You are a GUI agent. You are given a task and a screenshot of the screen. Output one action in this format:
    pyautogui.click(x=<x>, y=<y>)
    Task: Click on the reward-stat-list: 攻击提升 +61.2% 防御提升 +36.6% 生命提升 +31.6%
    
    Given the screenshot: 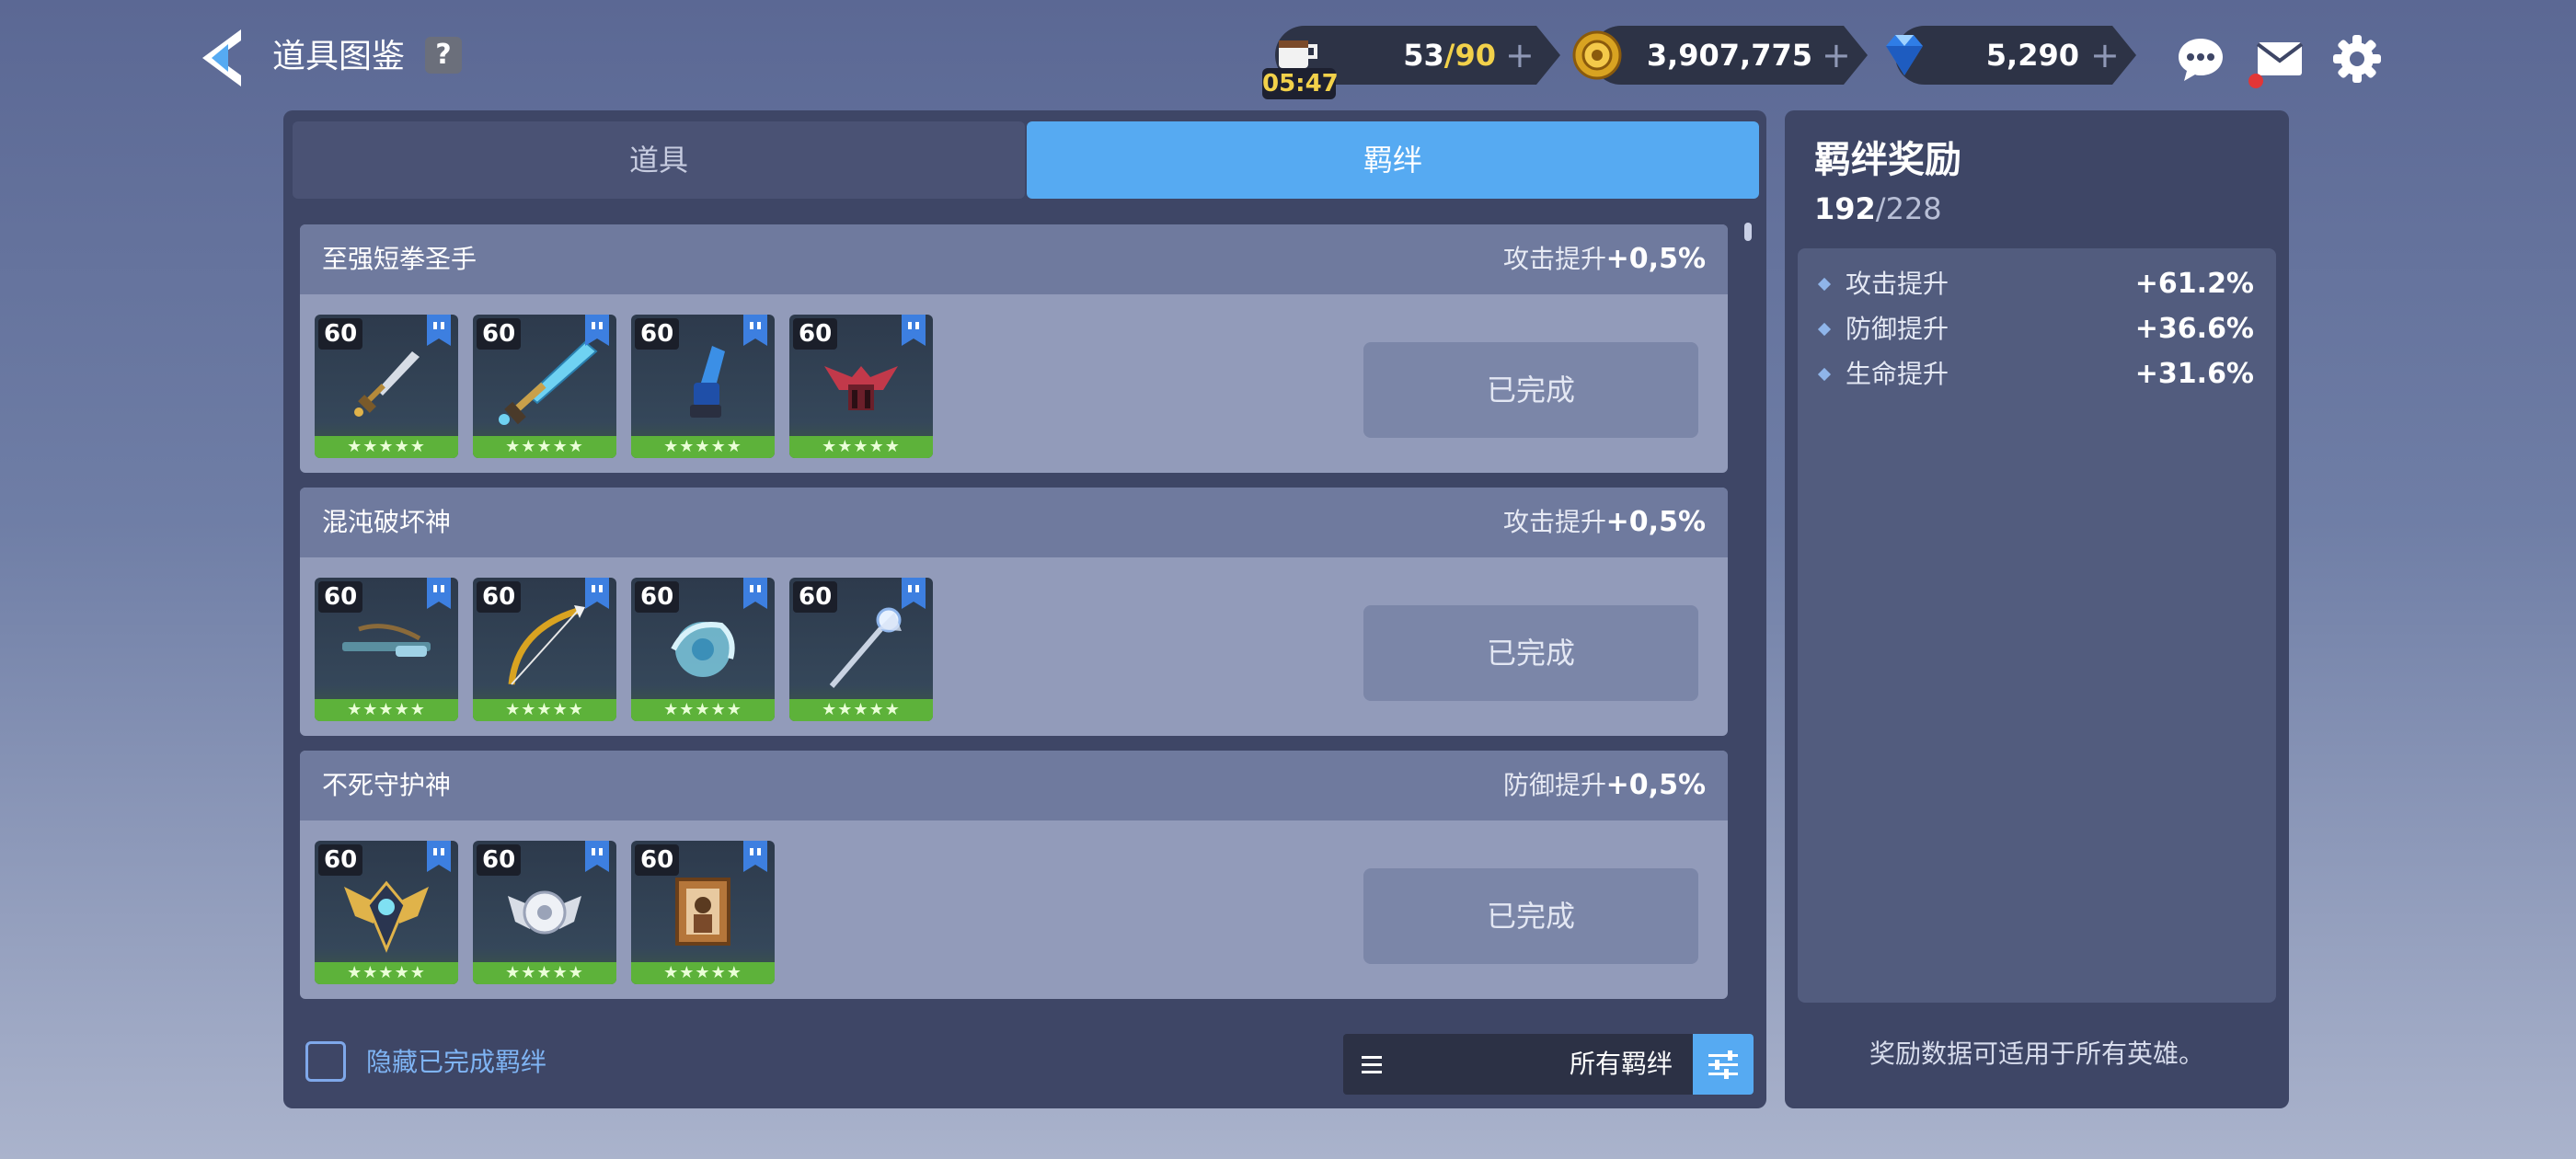 What is the action you would take?
    pyautogui.click(x=2037, y=625)
    